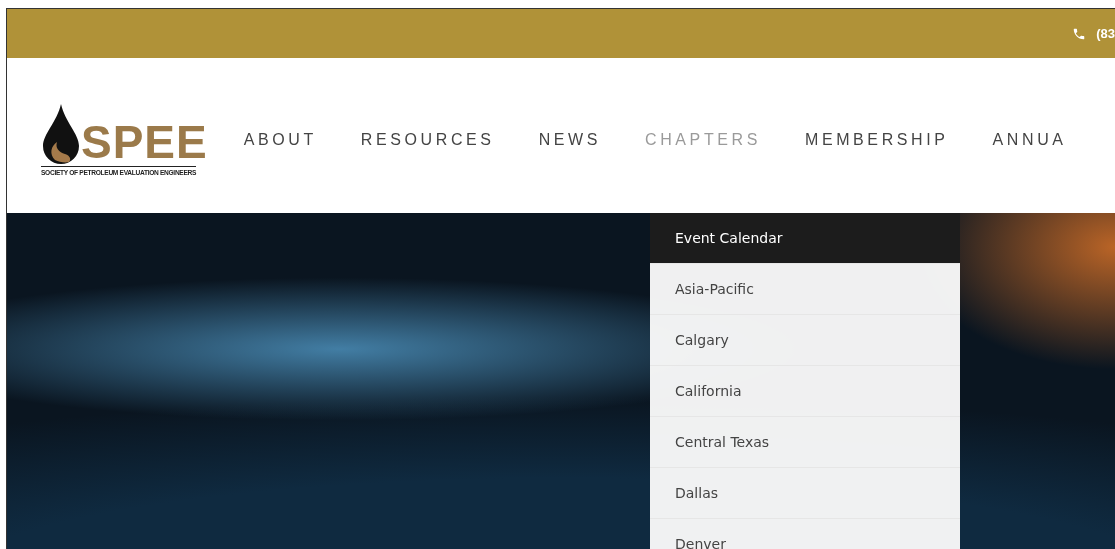  What do you see at coordinates (805, 442) in the screenshot?
I see `dropdown-item: Central Texas` at bounding box center [805, 442].